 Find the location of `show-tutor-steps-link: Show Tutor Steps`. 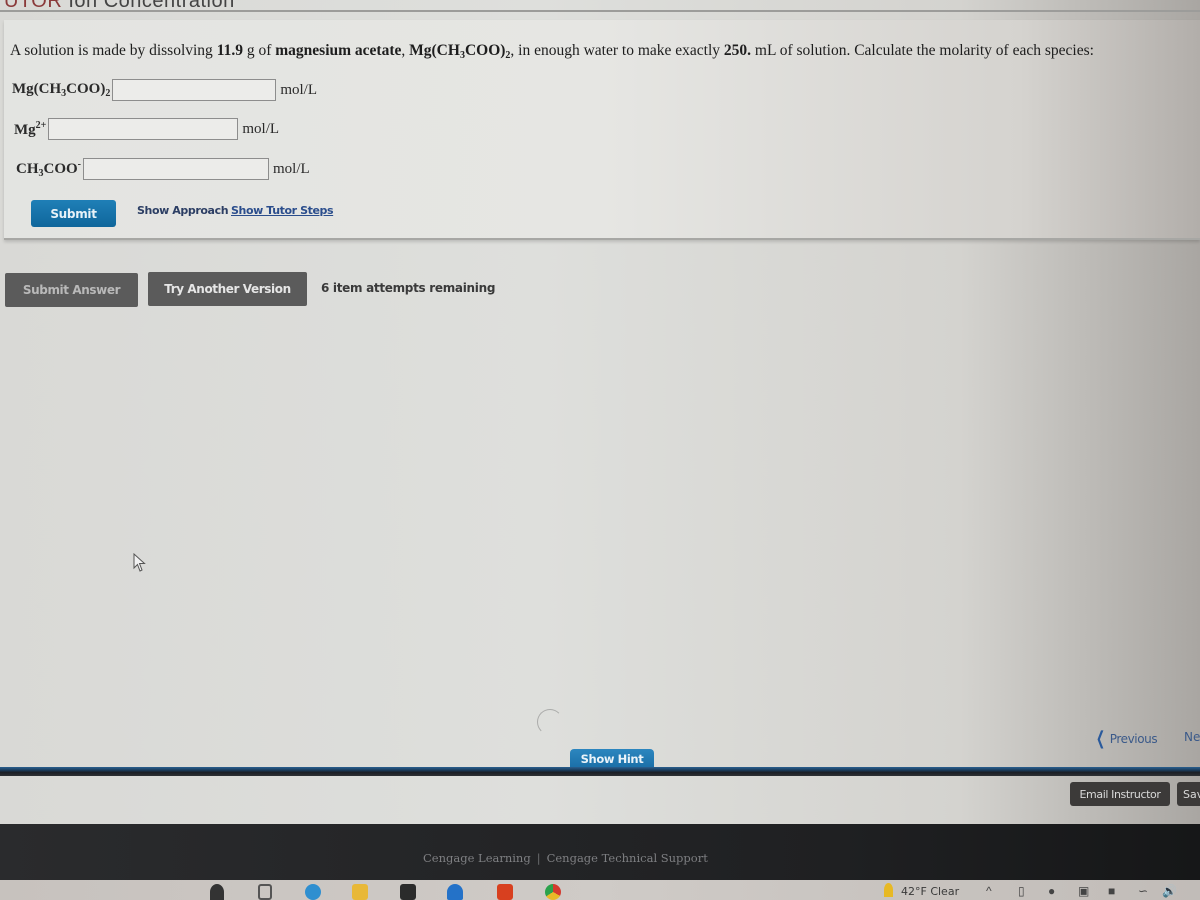

show-tutor-steps-link: Show Tutor Steps is located at coordinates (282, 210).